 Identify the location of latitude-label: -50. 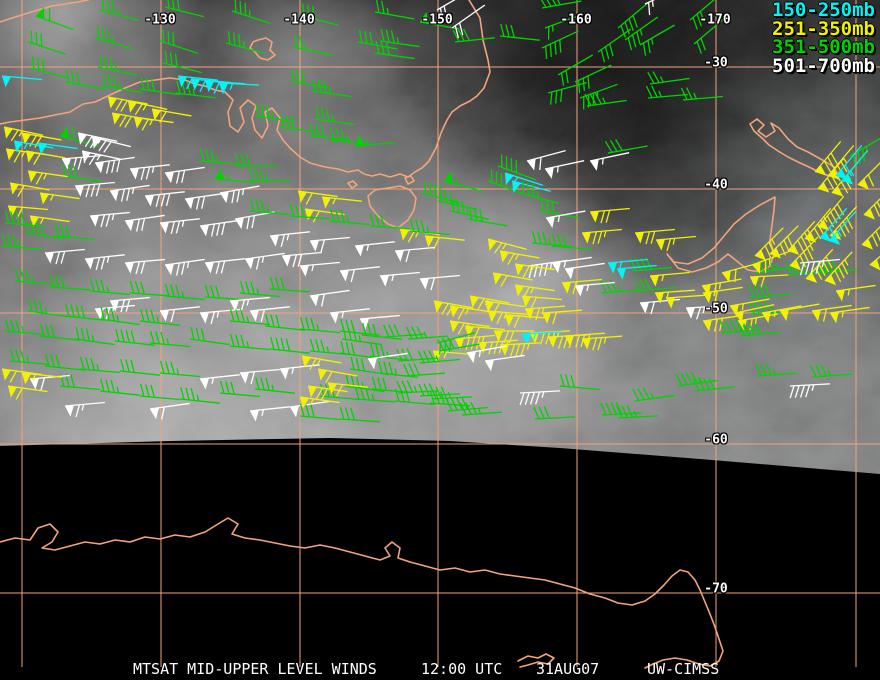
(716, 309).